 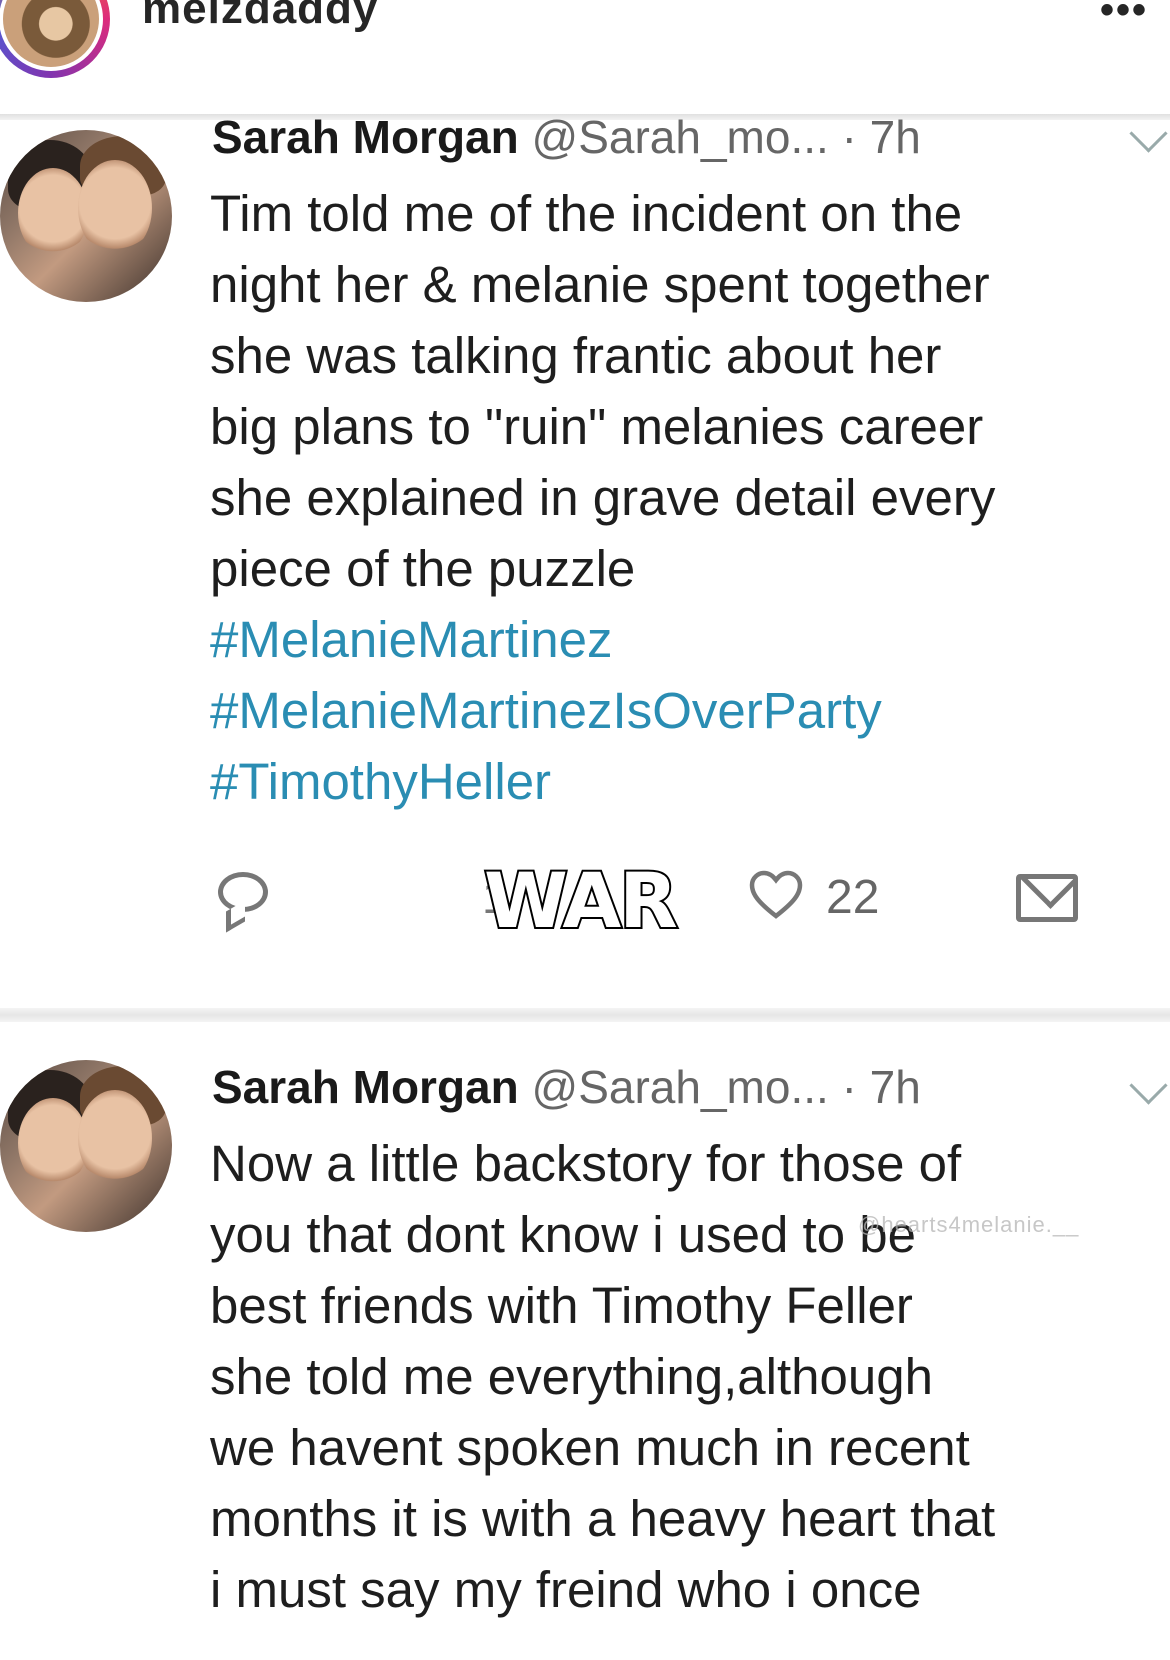 I want to click on heart-icon, so click(x=776, y=895).